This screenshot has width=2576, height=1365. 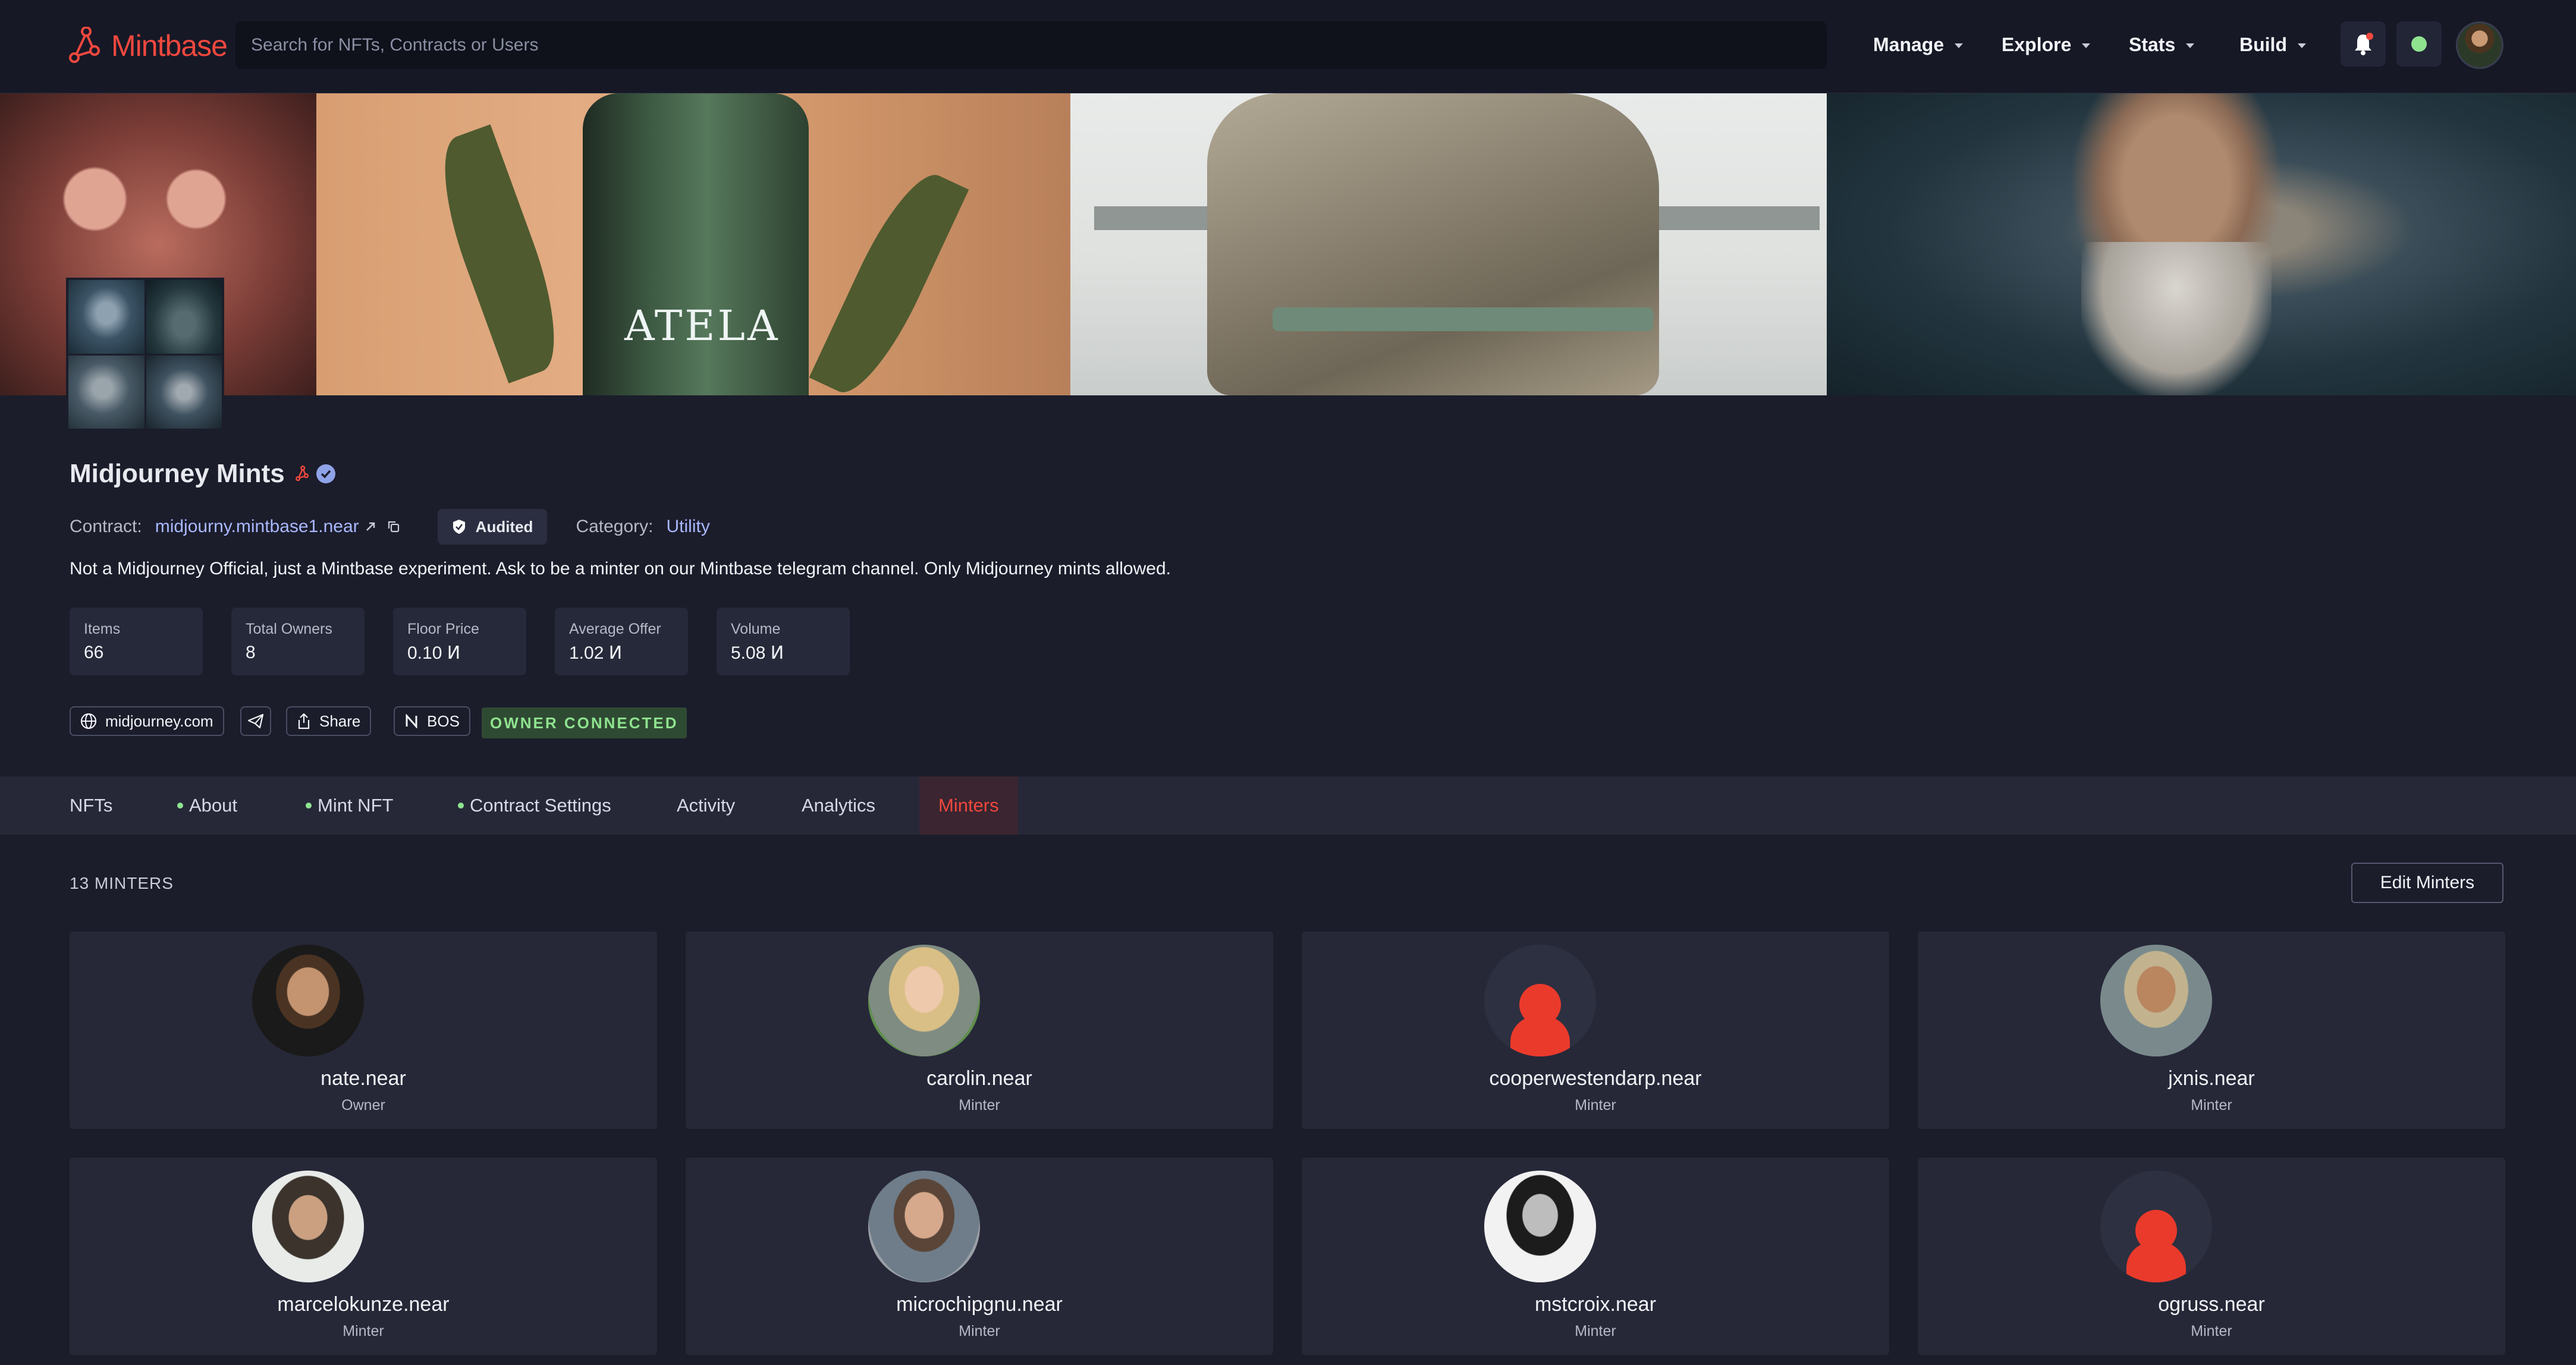 I want to click on stat-value: 66, so click(x=94, y=652).